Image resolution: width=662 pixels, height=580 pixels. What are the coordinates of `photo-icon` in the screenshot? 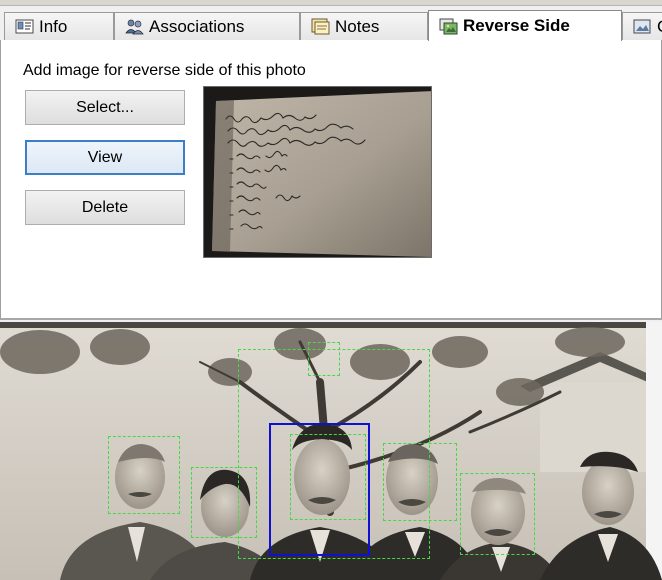 It's located at (642, 26).